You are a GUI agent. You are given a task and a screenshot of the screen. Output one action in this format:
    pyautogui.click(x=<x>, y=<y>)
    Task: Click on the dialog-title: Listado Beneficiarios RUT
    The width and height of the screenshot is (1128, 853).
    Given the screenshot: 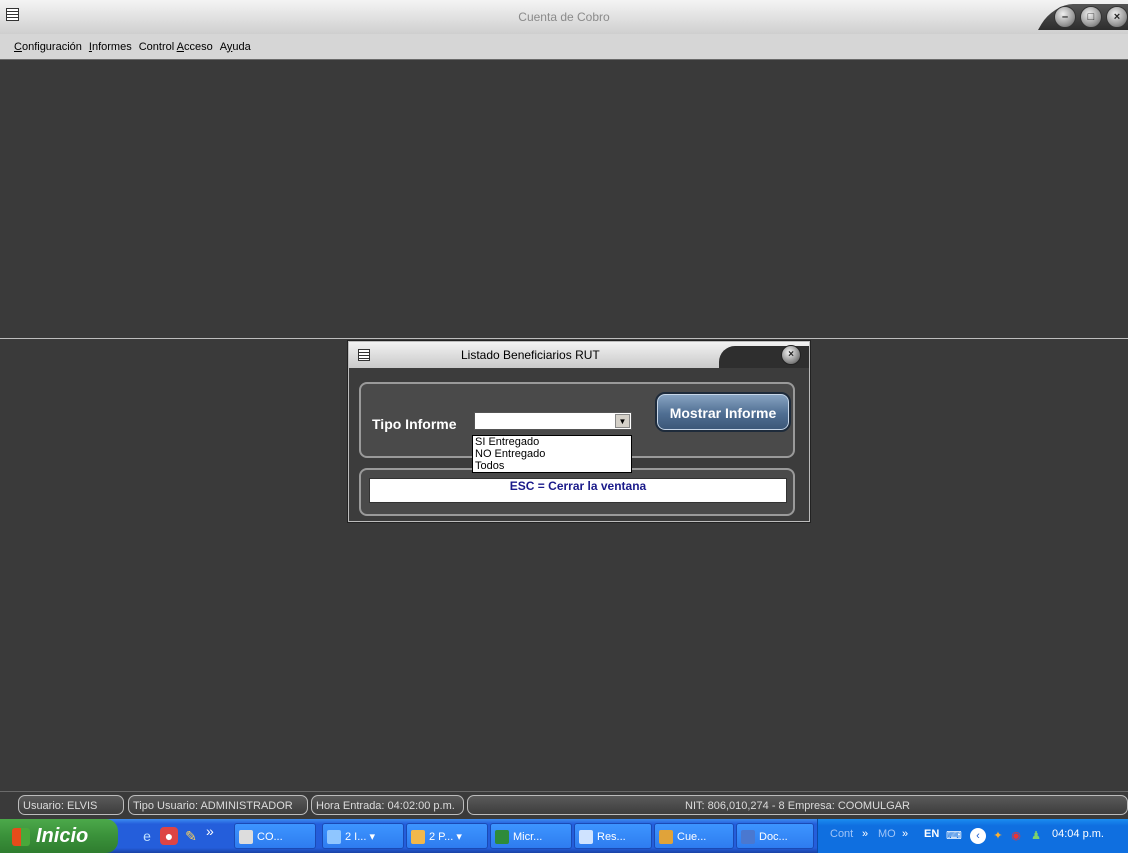 What is the action you would take?
    pyautogui.click(x=530, y=355)
    